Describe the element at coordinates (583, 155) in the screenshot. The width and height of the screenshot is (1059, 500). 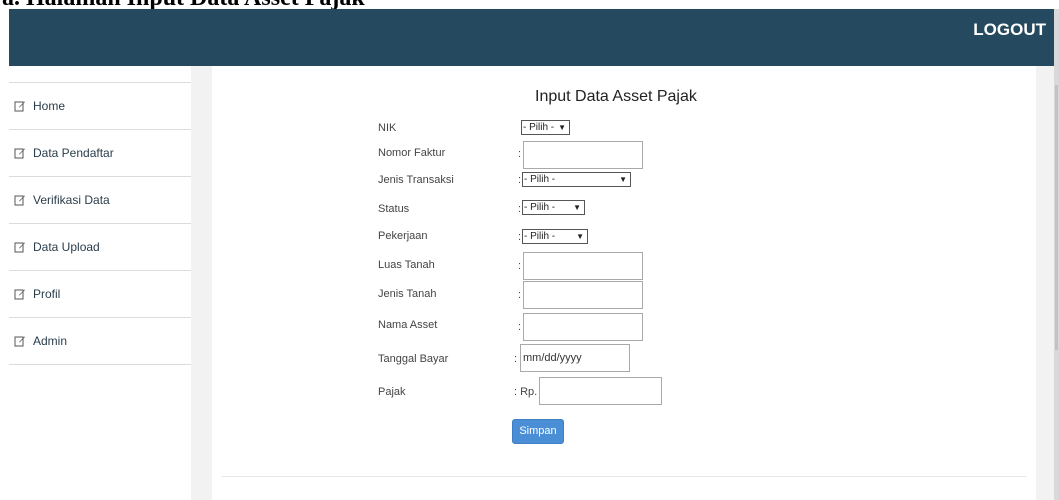
I see `nomor-faktur-input` at that location.